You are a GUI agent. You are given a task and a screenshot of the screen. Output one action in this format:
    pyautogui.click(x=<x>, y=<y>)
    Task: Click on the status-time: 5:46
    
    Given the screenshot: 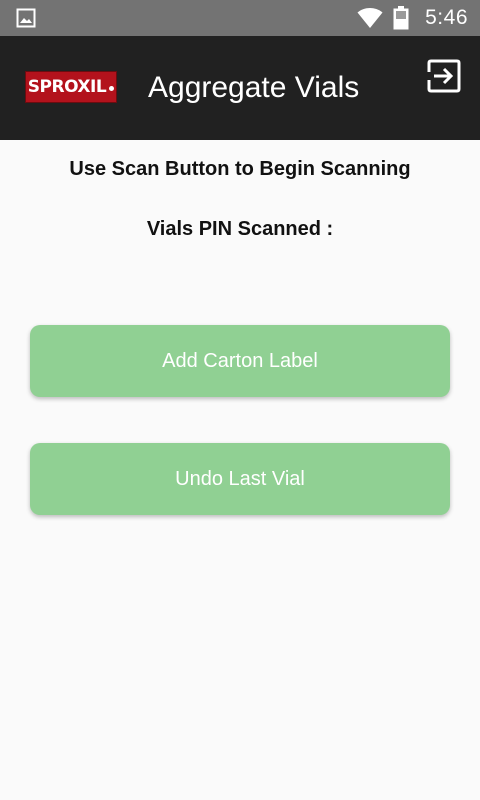 What is the action you would take?
    pyautogui.click(x=446, y=17)
    